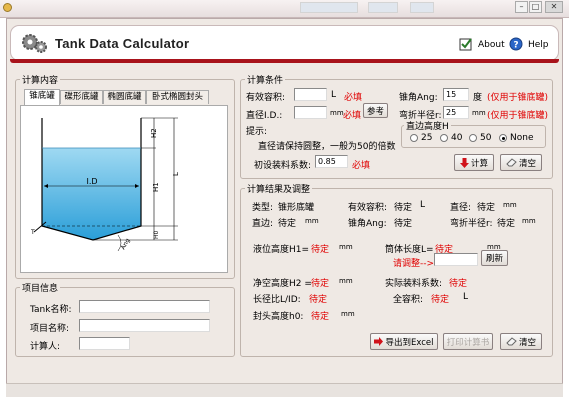 The image size is (569, 400). Describe the element at coordinates (423, 205) in the screenshot. I see `eff-volume-unit: L` at that location.